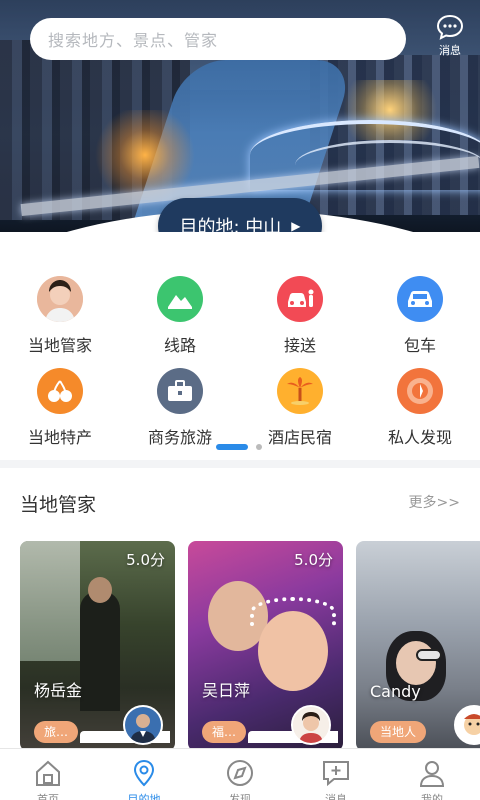 The image size is (480, 800). Describe the element at coordinates (48, 796) in the screenshot. I see `tab-label: 首页` at that location.